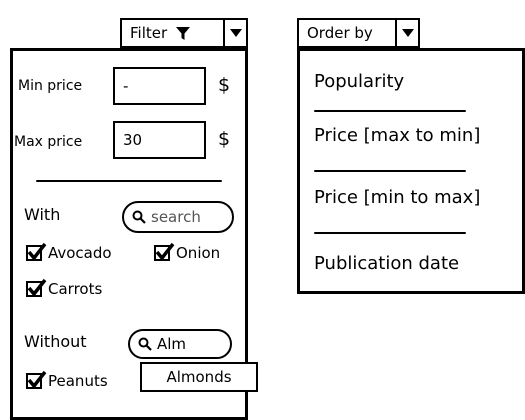  I want to click on min-price-currency: $, so click(224, 85).